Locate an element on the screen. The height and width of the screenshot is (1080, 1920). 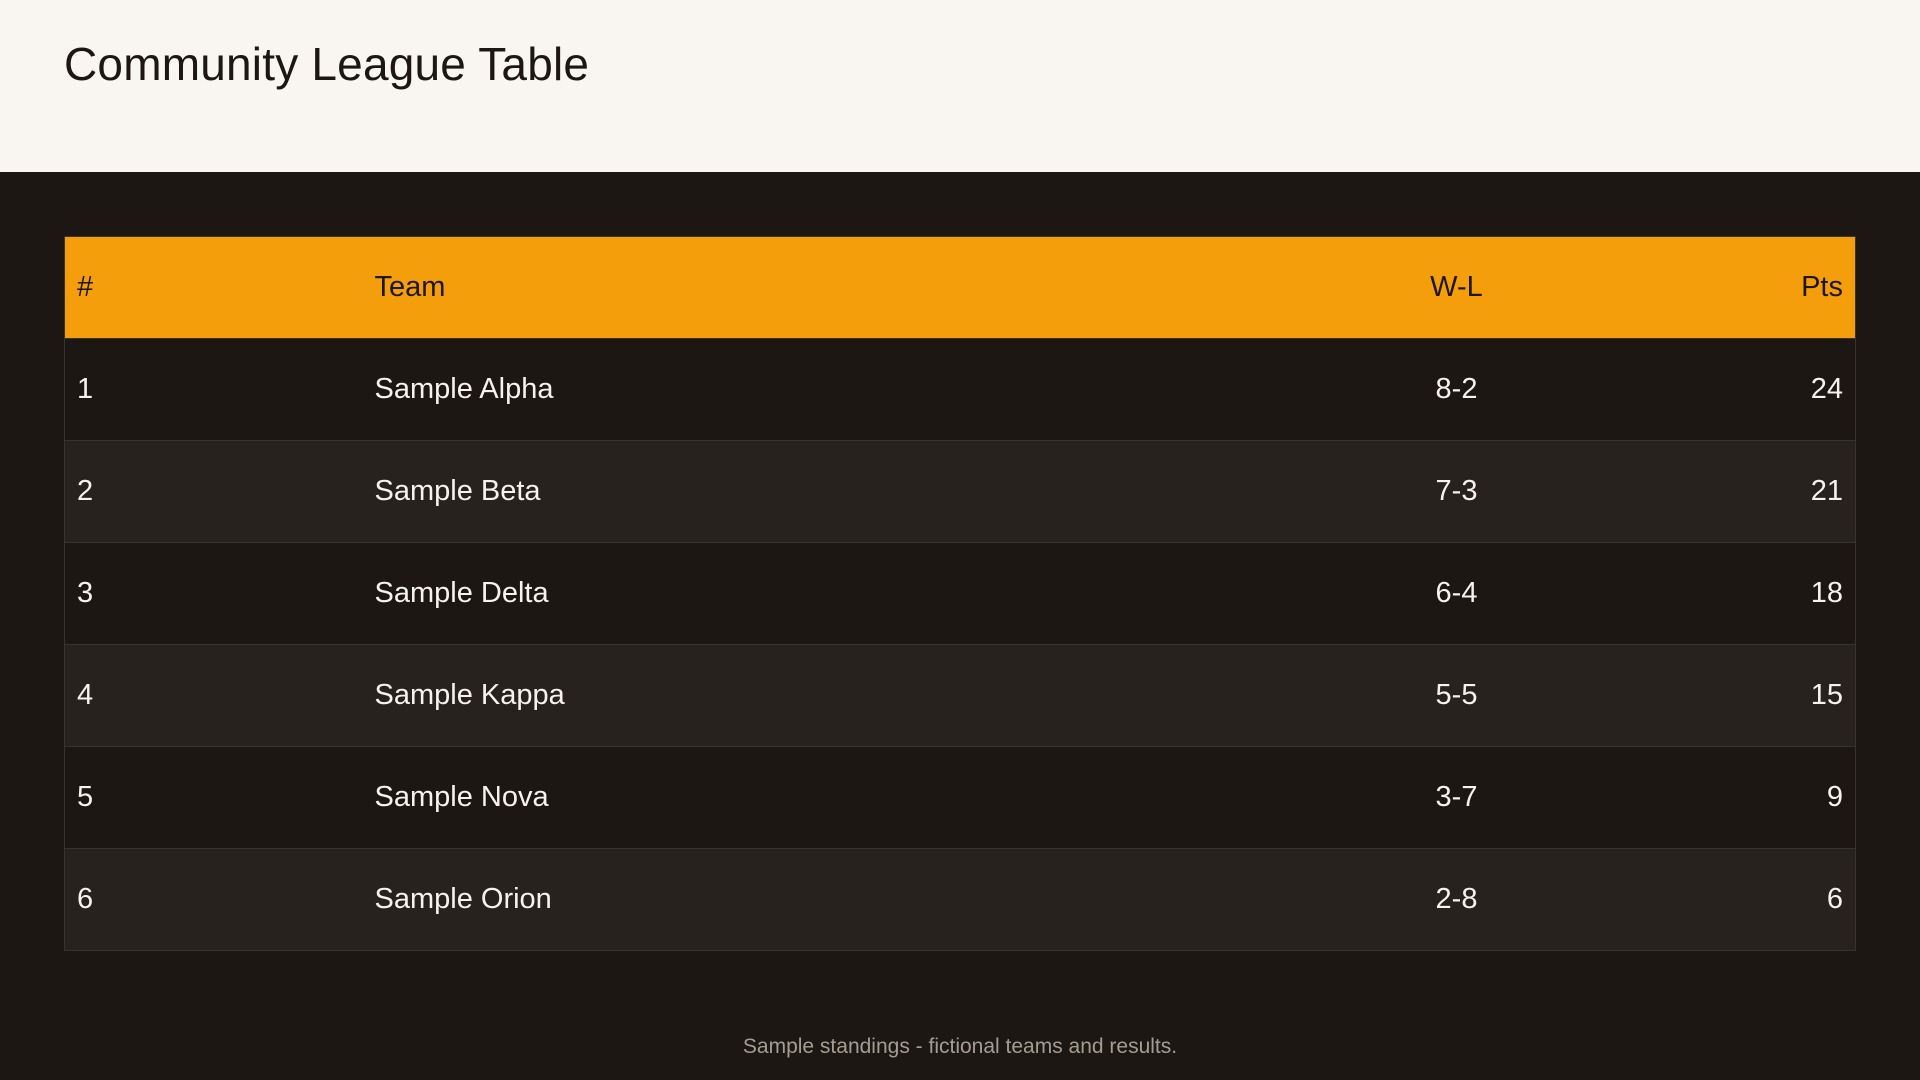
wl-cell: 3-7 is located at coordinates (1456, 797).